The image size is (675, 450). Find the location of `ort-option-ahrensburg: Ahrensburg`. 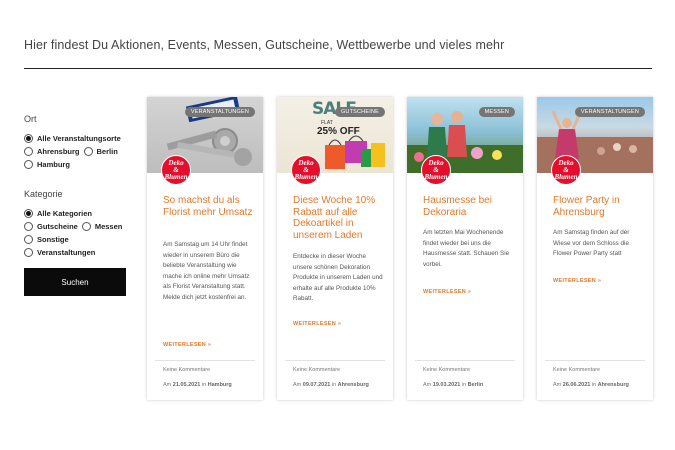

ort-option-ahrensburg: Ahrensburg is located at coordinates (52, 151).